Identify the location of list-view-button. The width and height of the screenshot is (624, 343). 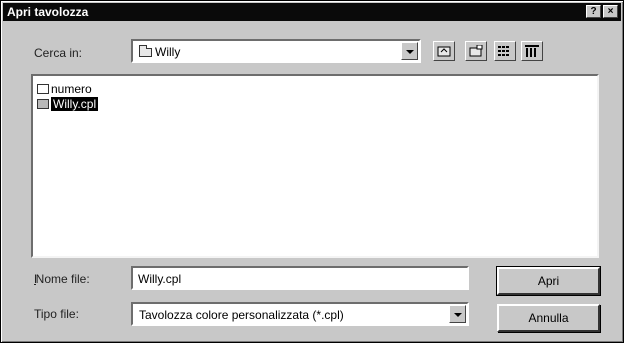
(505, 51).